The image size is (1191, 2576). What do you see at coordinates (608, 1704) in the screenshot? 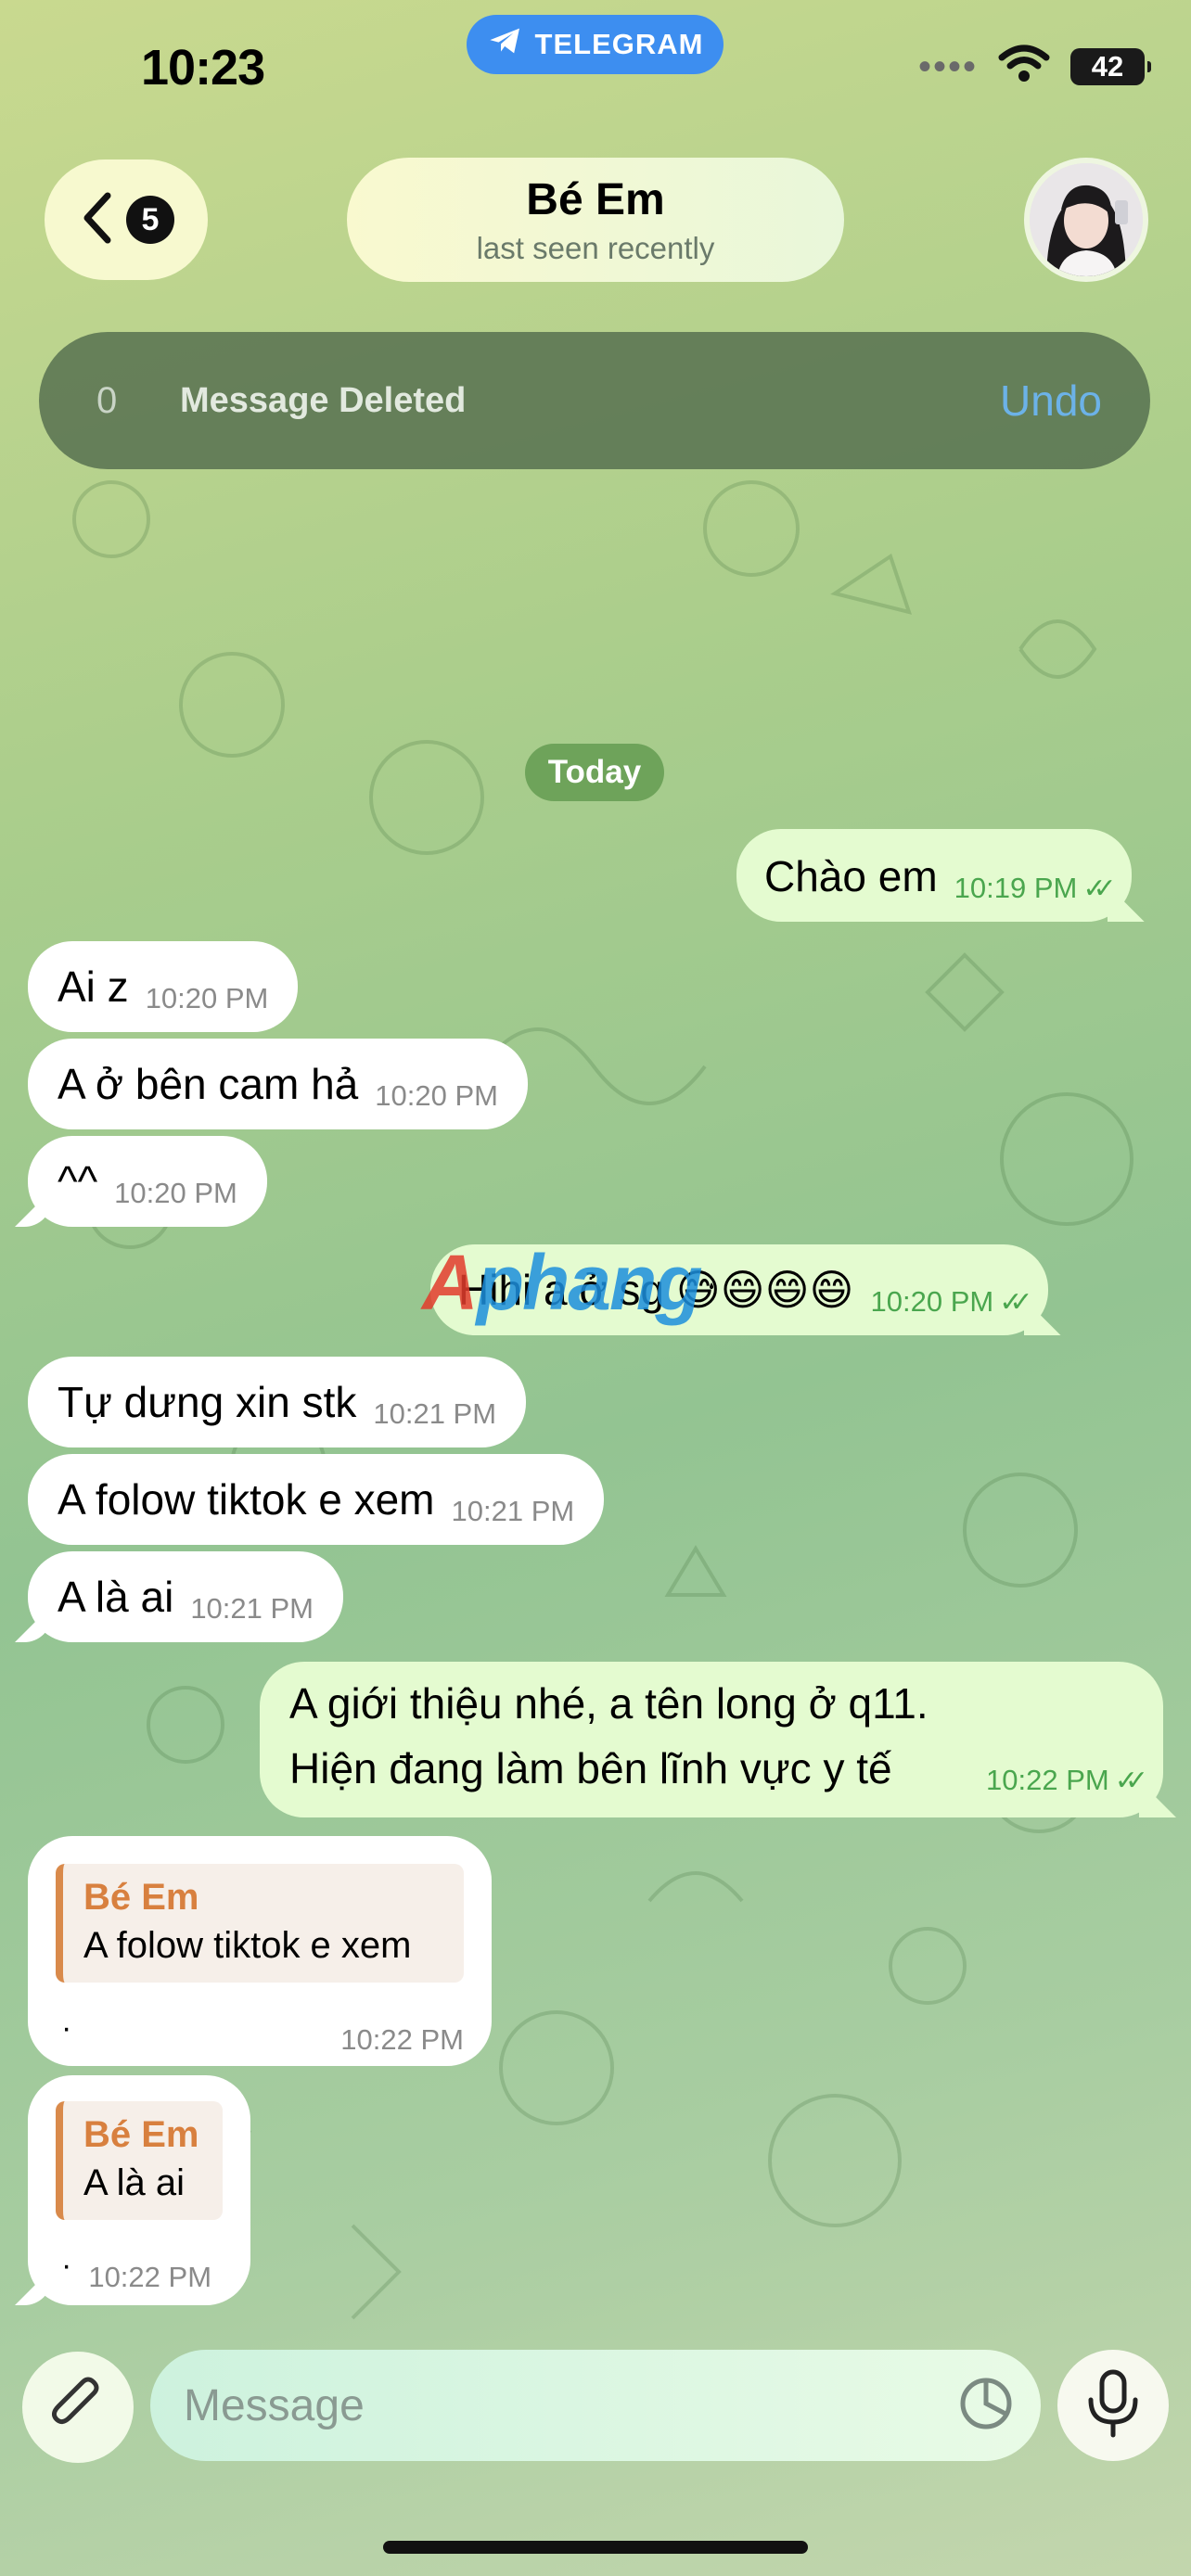
I see `message-line: A giới thiệu nhé, a tên long ở q11.` at bounding box center [608, 1704].